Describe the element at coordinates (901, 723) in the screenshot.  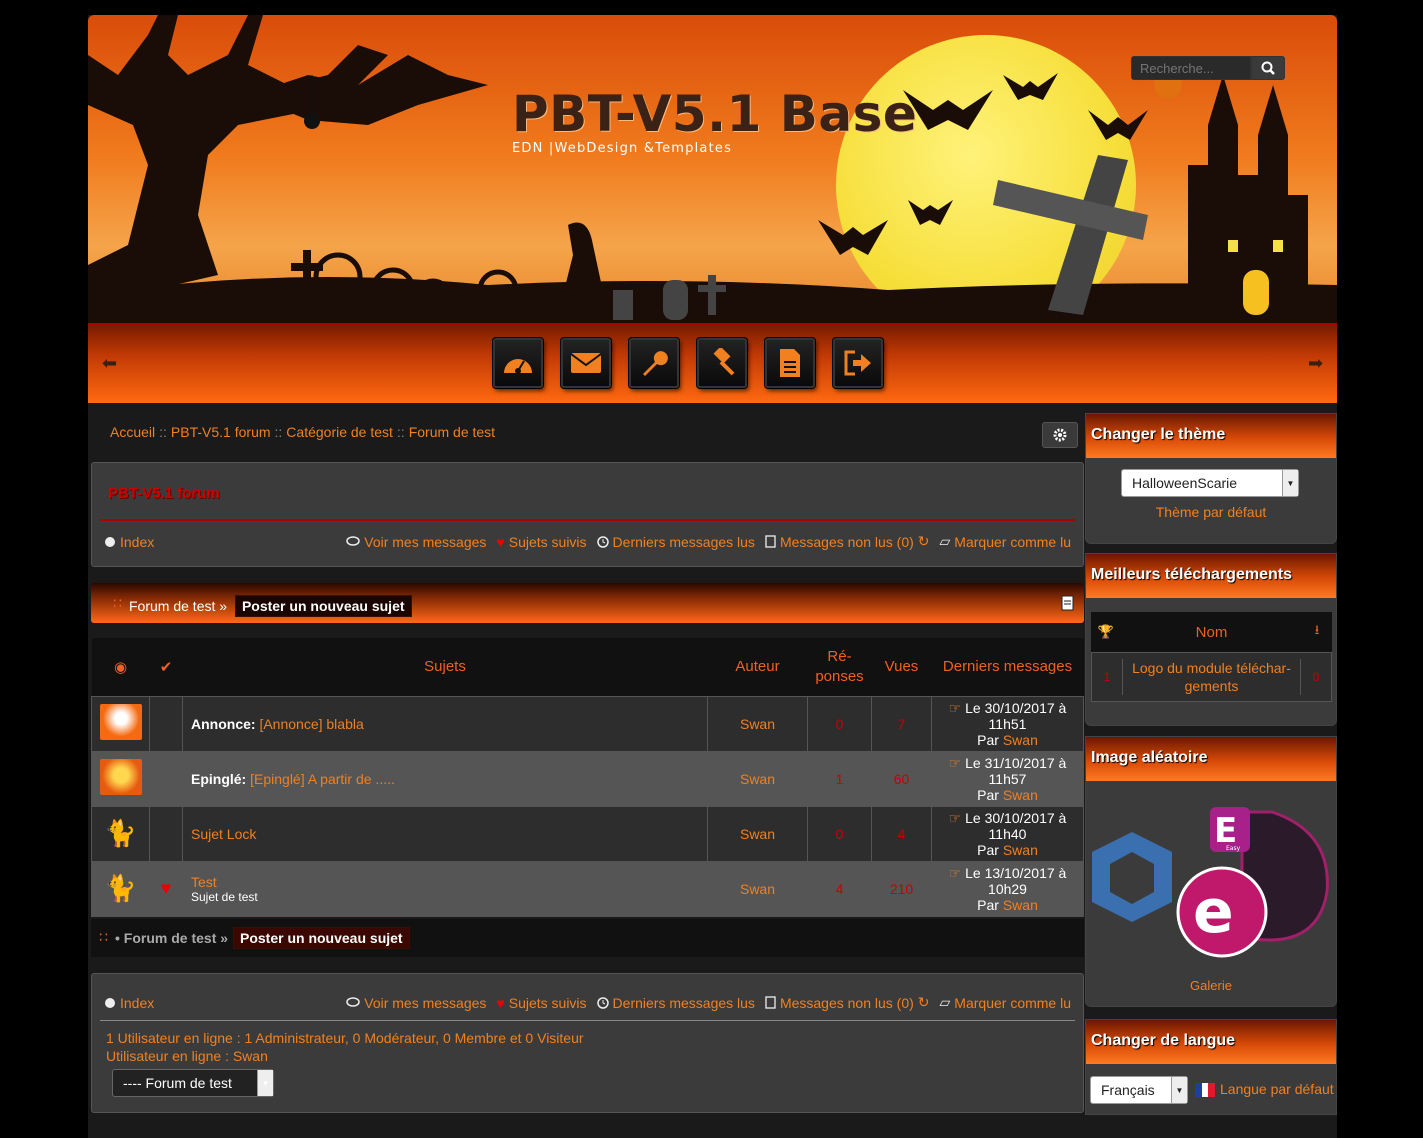
I see `topic-views: 7` at that location.